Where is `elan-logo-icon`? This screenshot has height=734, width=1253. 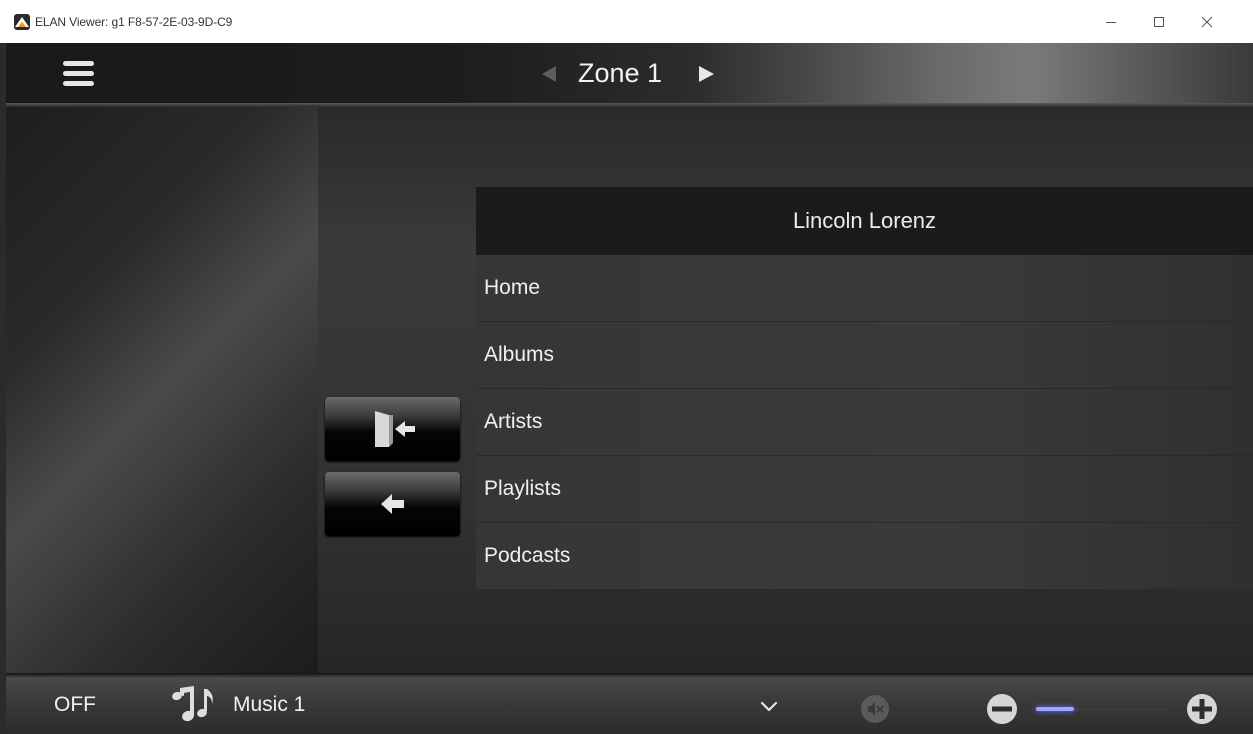
elan-logo-icon is located at coordinates (22, 22).